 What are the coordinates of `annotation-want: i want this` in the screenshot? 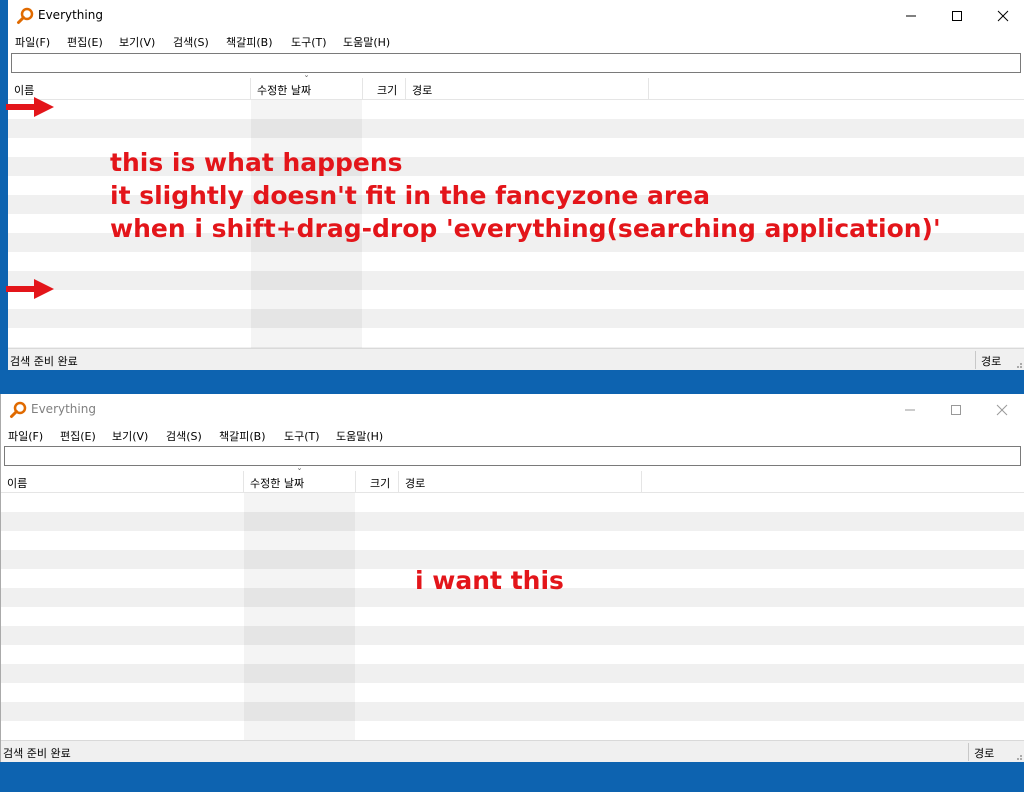 It's located at (489, 580).